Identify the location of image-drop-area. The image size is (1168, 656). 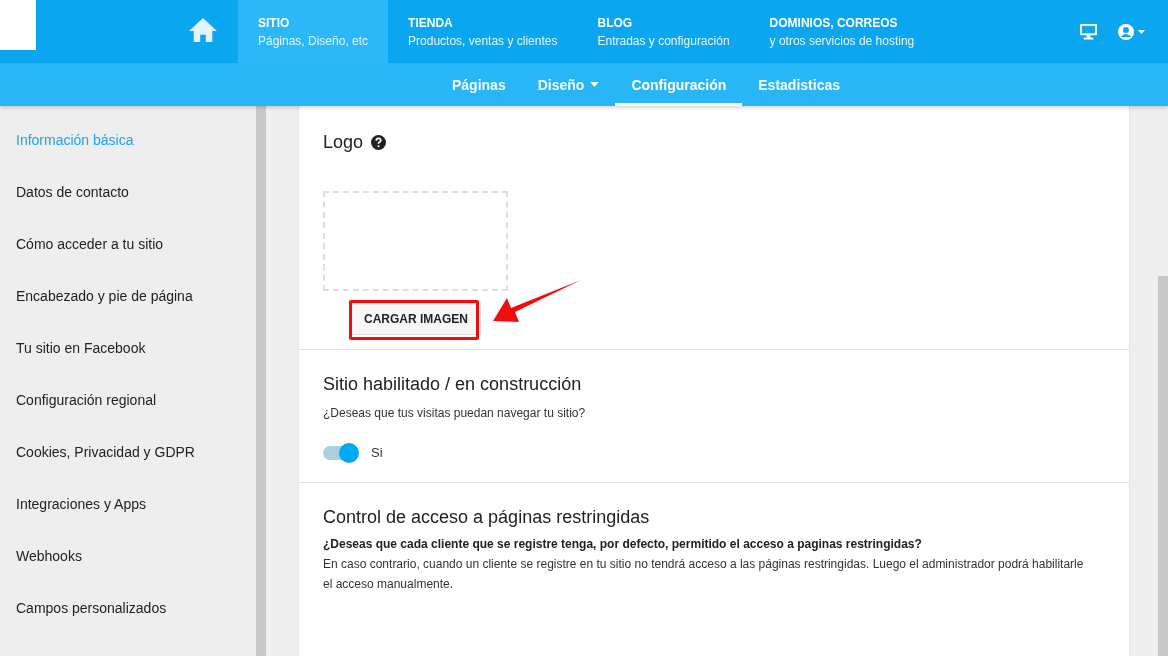
(415, 241).